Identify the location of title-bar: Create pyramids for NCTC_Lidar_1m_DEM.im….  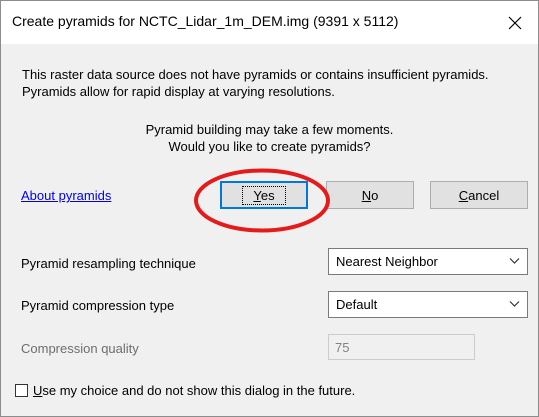
(269, 22).